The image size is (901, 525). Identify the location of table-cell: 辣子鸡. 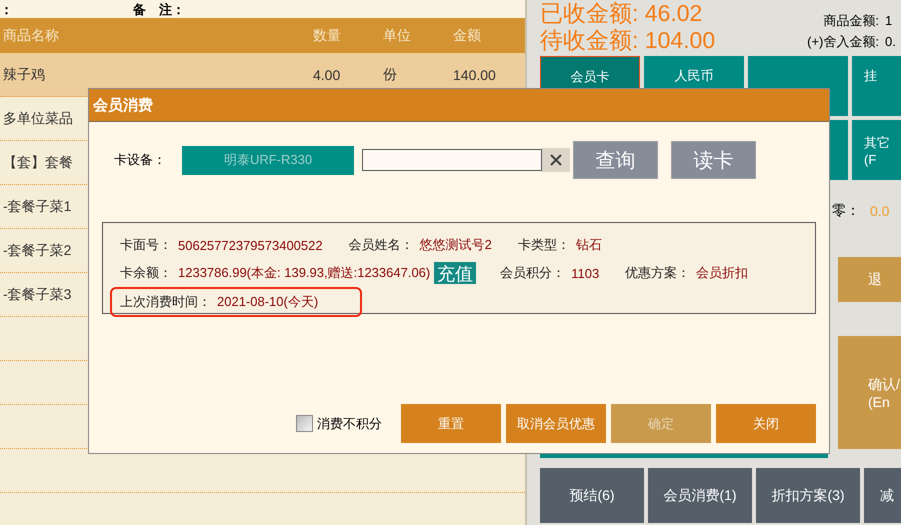
(24, 74).